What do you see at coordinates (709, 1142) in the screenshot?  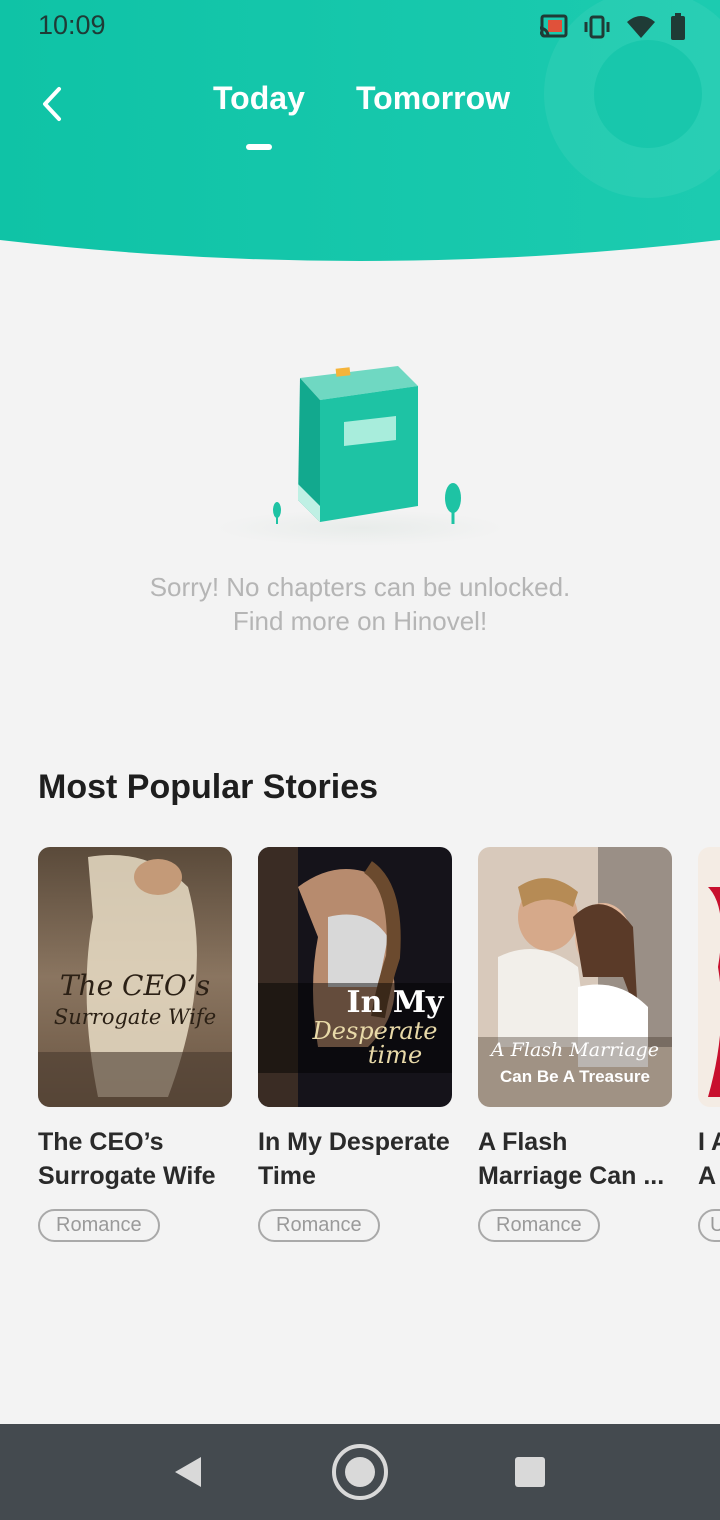 I see `book-title-line1: I A` at bounding box center [709, 1142].